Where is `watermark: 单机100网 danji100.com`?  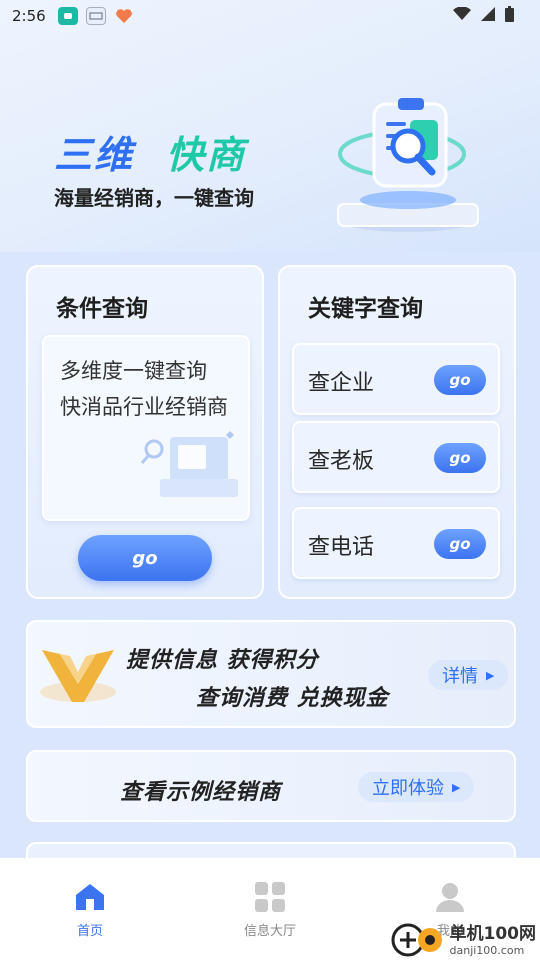
watermark: 单机100网 danji100.com is located at coordinates (463, 938).